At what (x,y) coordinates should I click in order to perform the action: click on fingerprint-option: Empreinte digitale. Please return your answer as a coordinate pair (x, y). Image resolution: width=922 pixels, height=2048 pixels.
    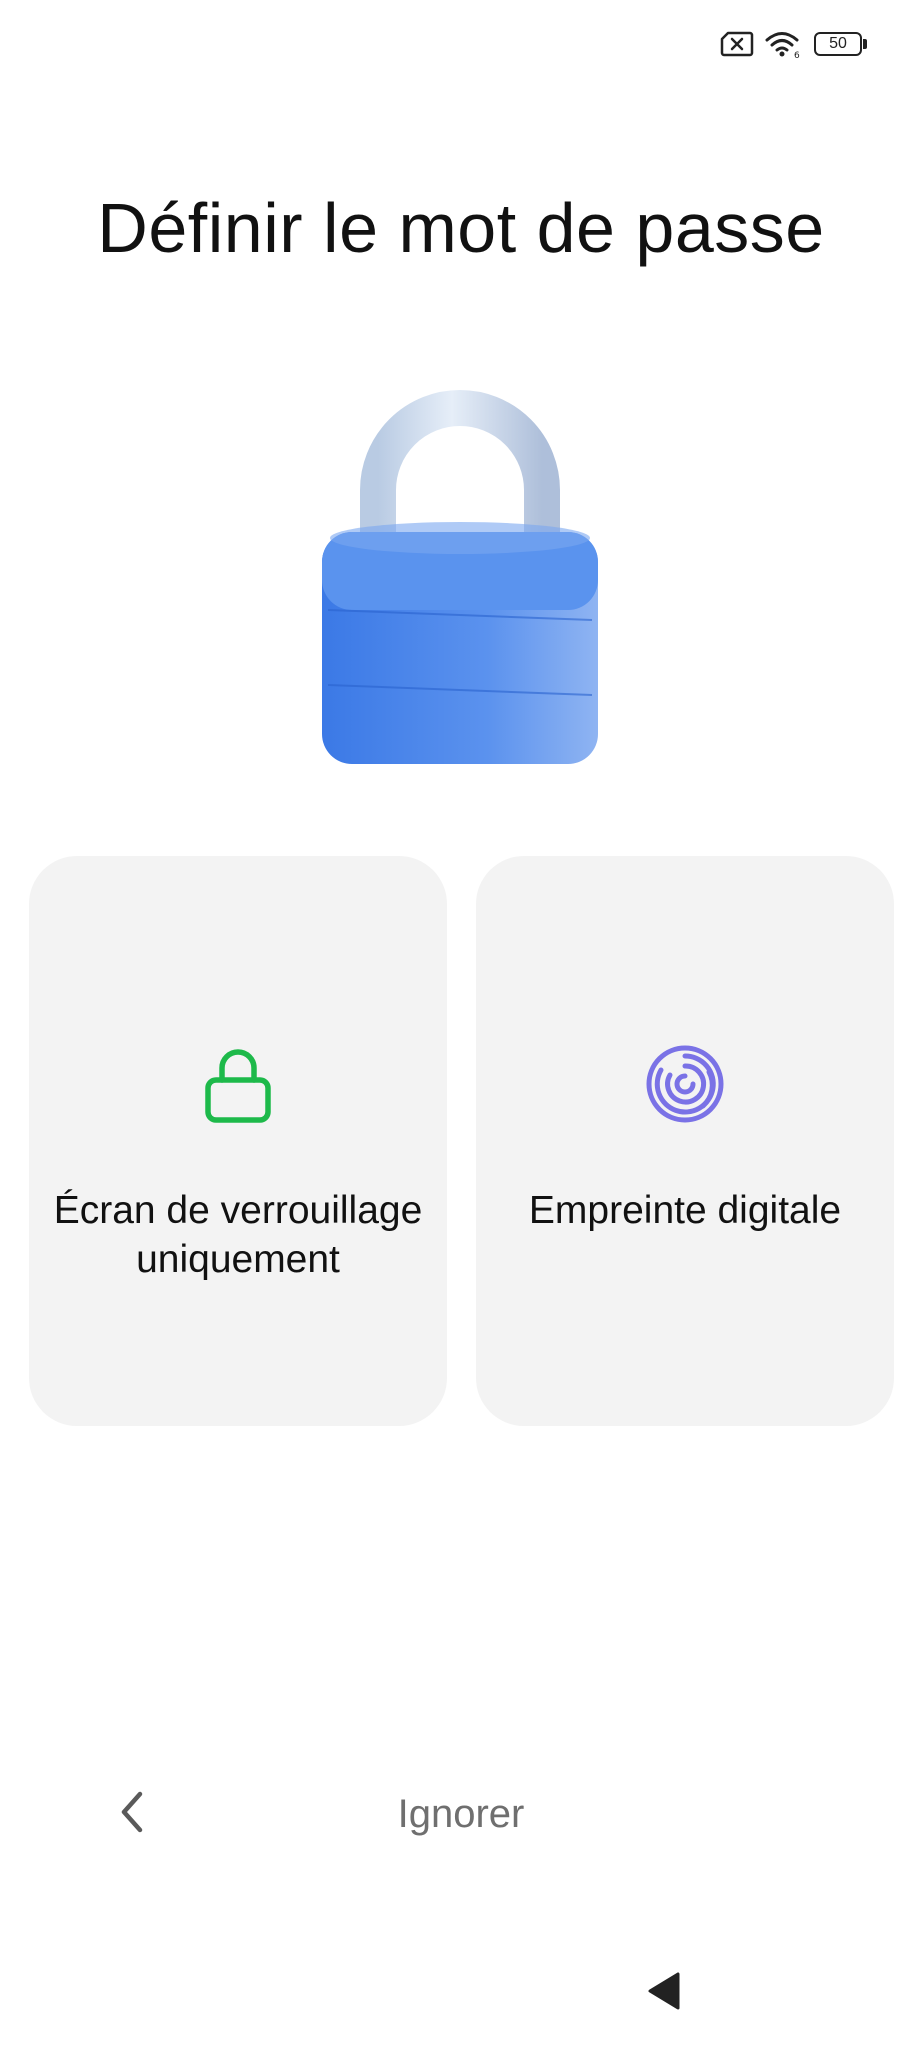
    Looking at the image, I should click on (685, 1141).